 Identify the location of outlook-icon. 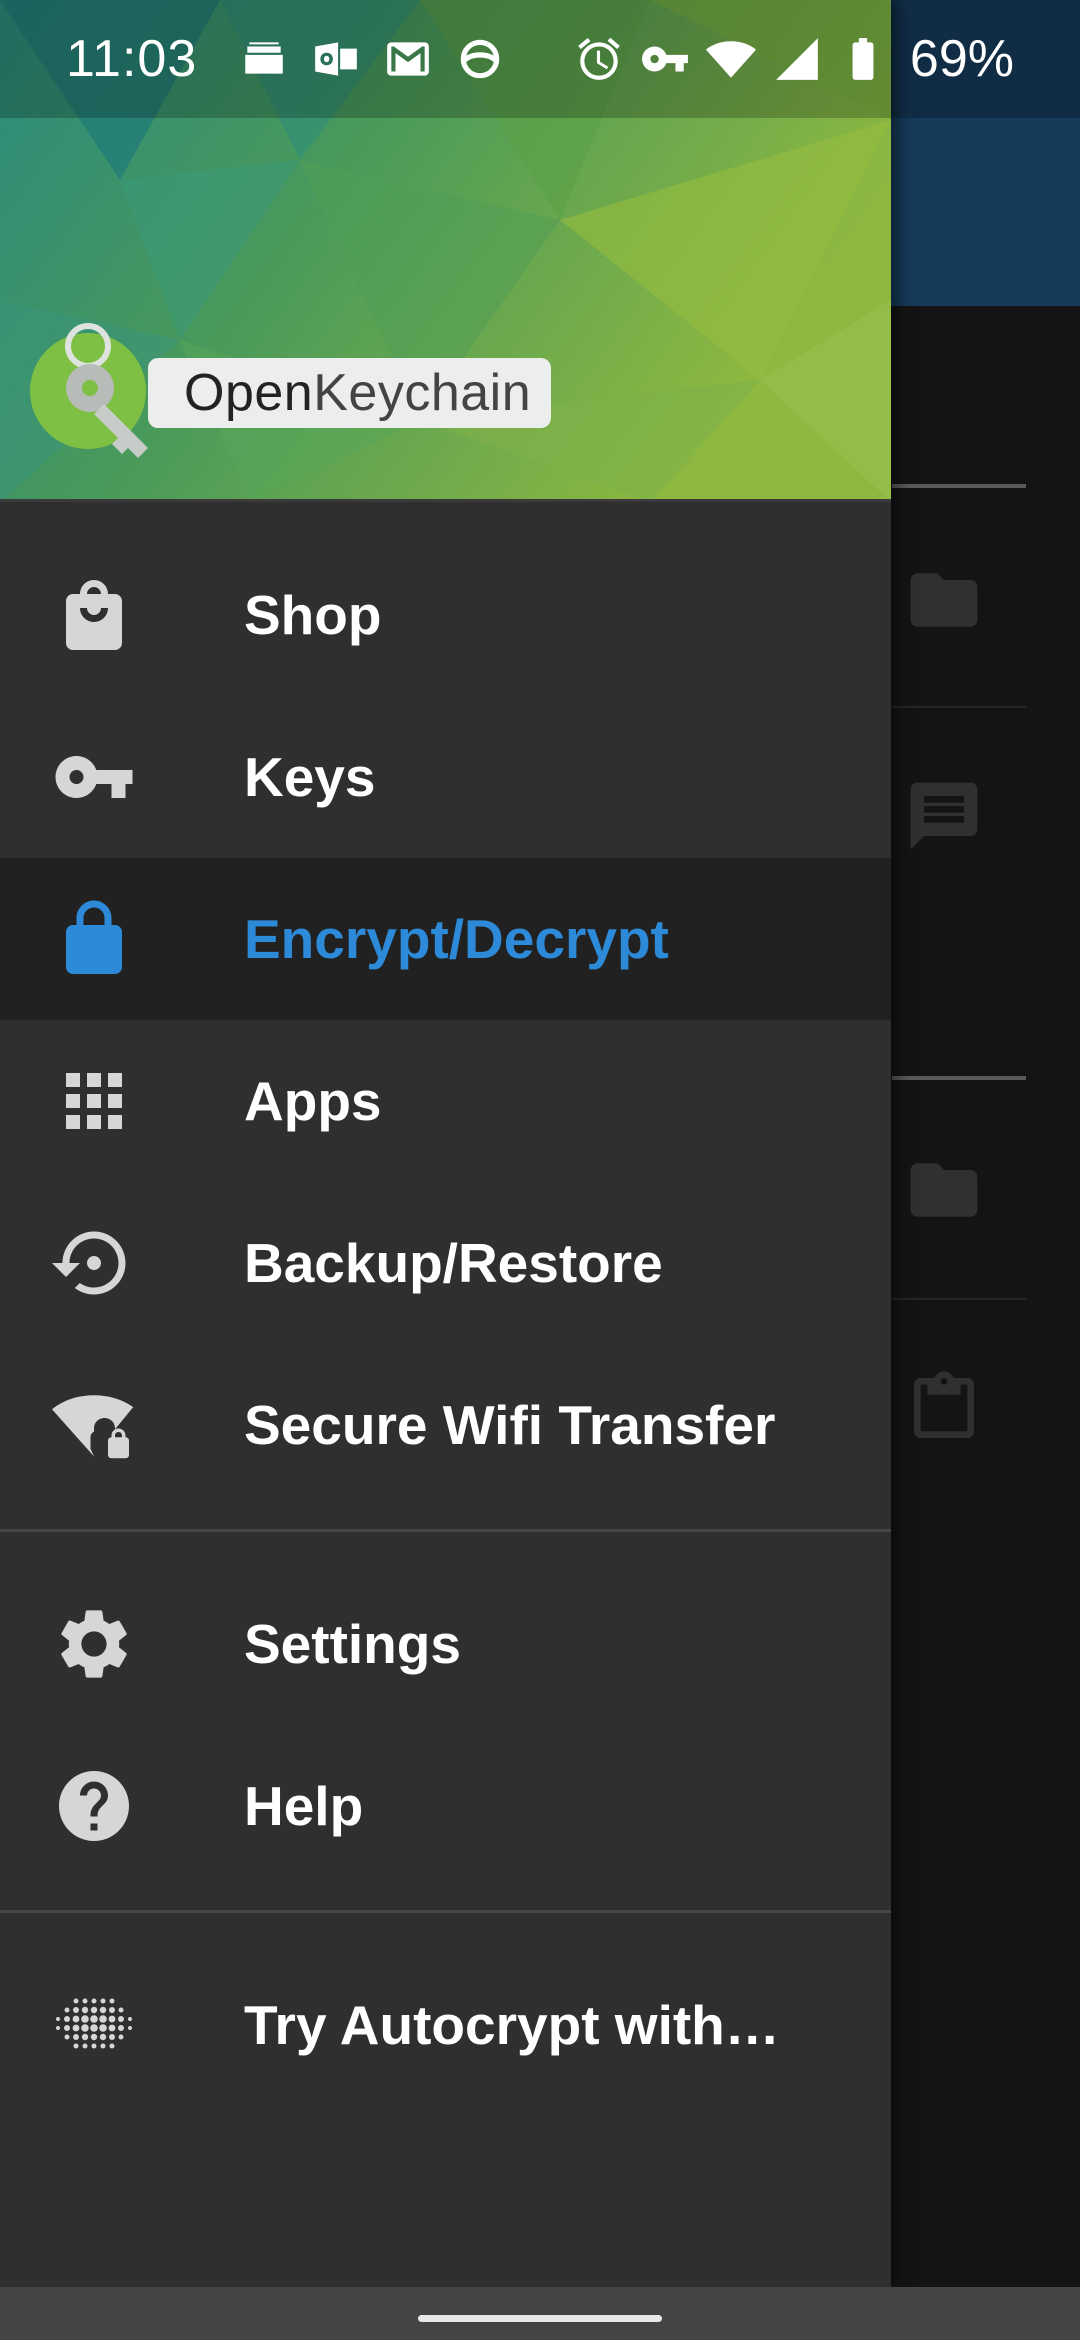
(336, 59).